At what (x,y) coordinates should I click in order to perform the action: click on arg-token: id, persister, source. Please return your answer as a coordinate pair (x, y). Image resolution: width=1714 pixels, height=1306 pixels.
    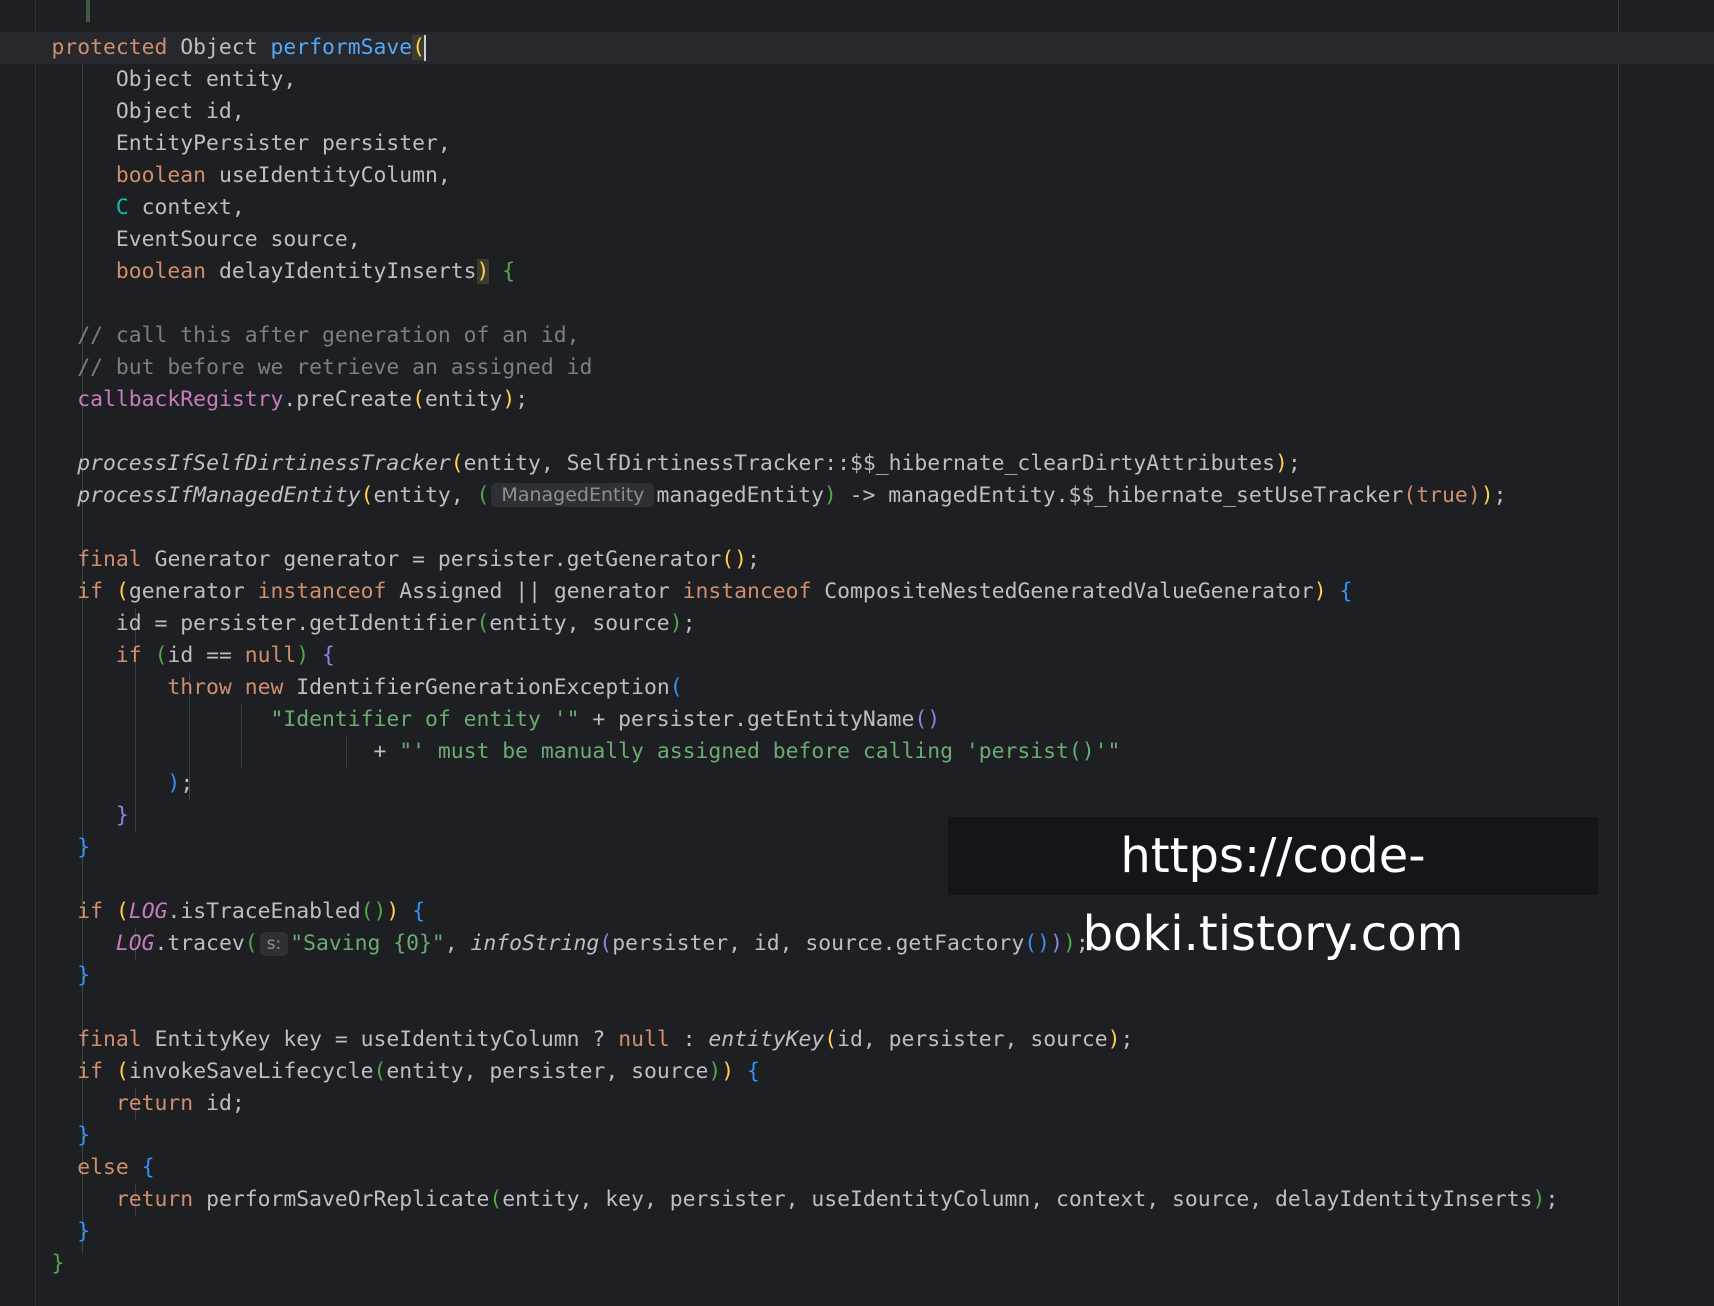
    Looking at the image, I should click on (972, 1039).